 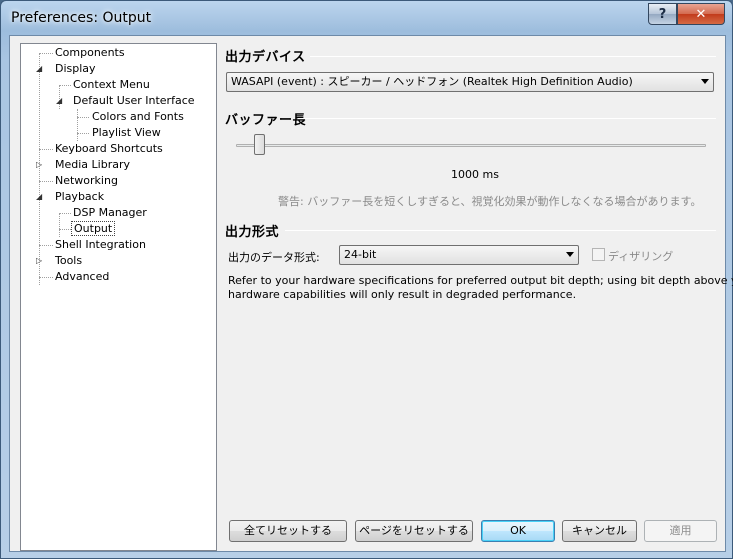 I want to click on tree-item-label: Networking, so click(x=86, y=180).